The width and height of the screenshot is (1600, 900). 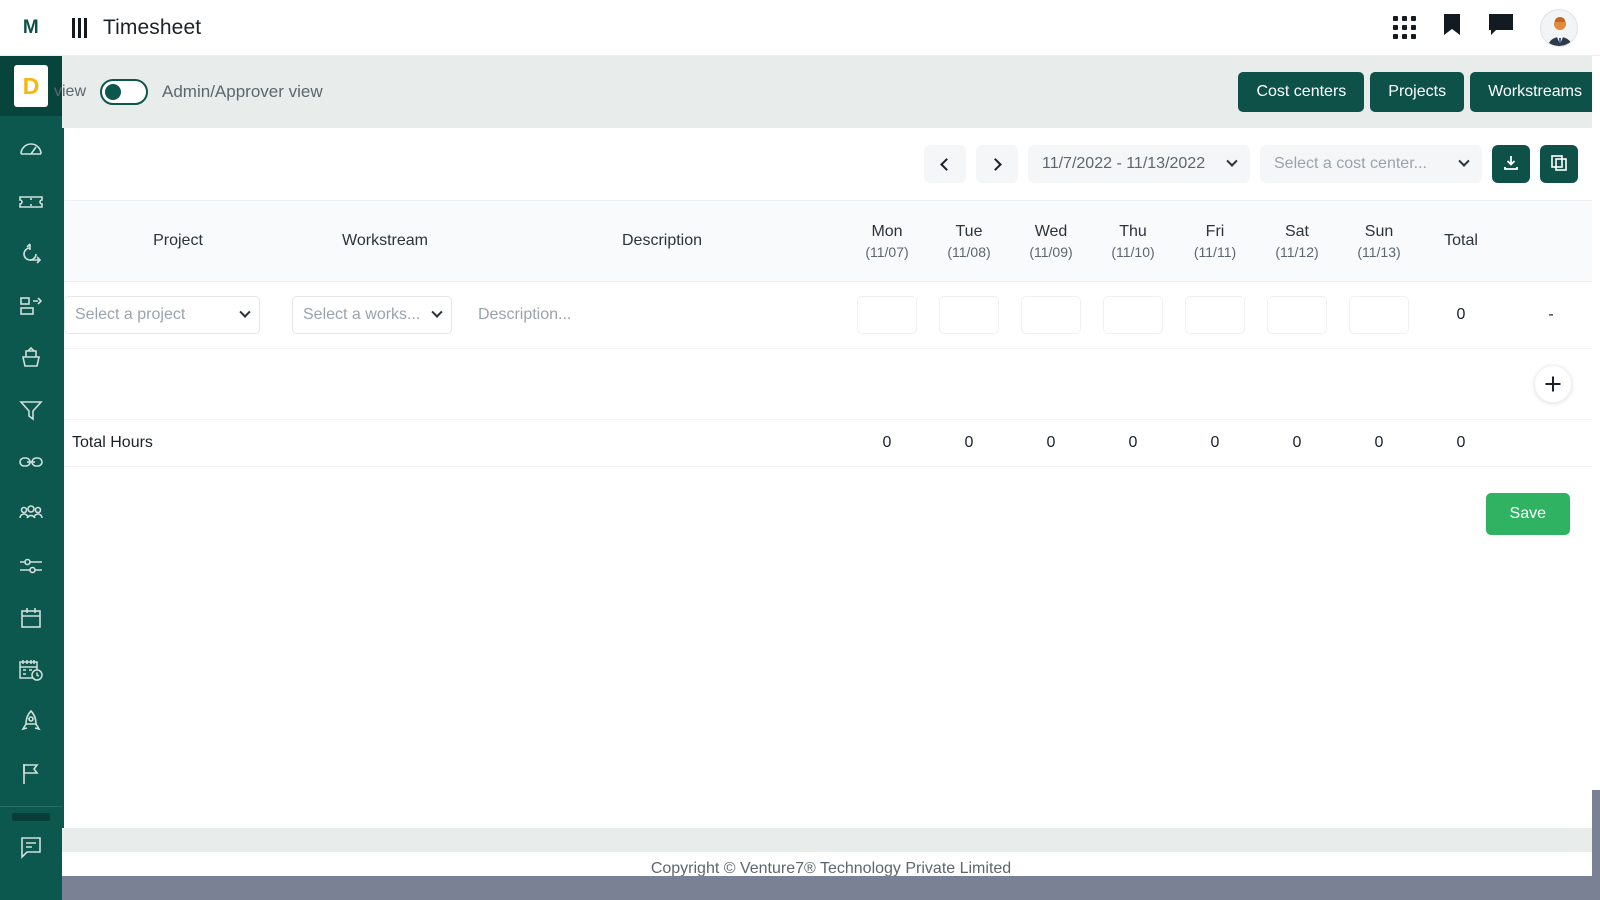 I want to click on ticket-icon, so click(x=31, y=202).